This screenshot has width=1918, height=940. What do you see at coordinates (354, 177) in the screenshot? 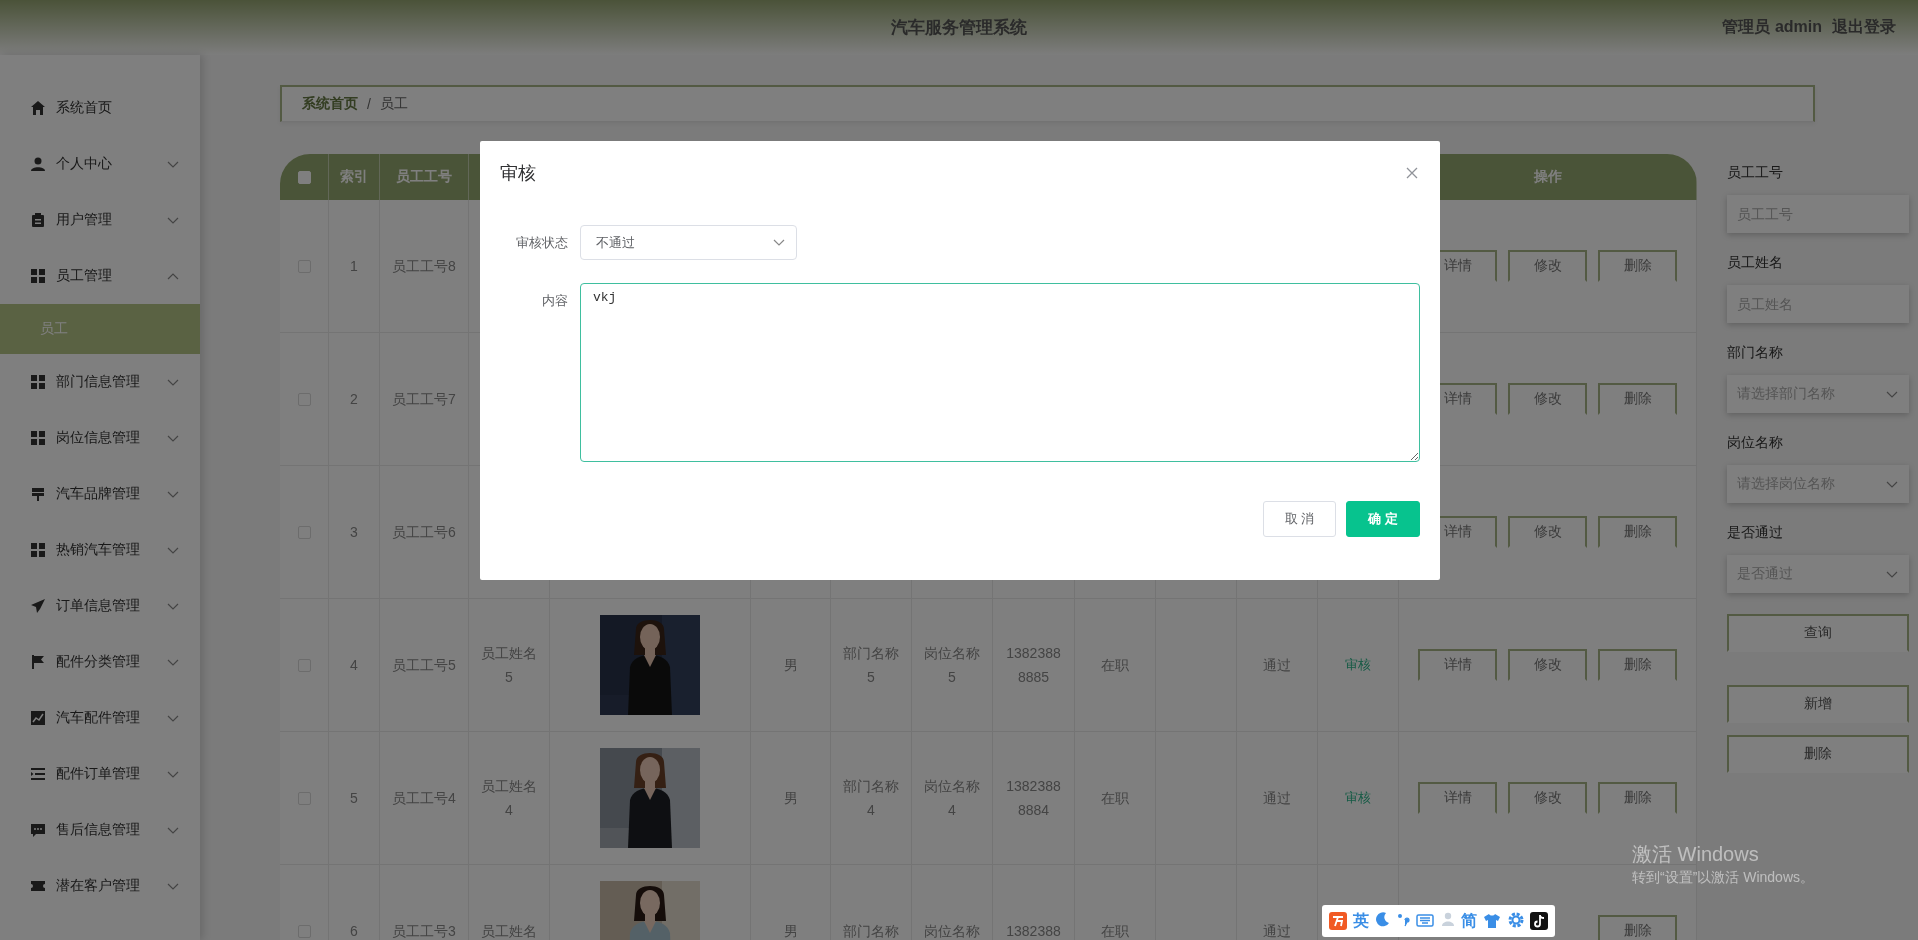
I see `column-header: 索引` at bounding box center [354, 177].